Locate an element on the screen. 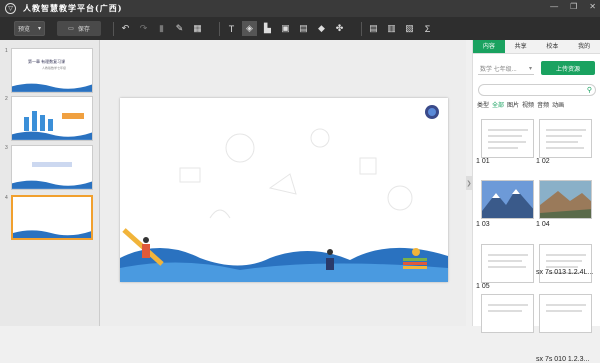 The height and width of the screenshot is (363, 600). search-input: ⚲ is located at coordinates (537, 90).